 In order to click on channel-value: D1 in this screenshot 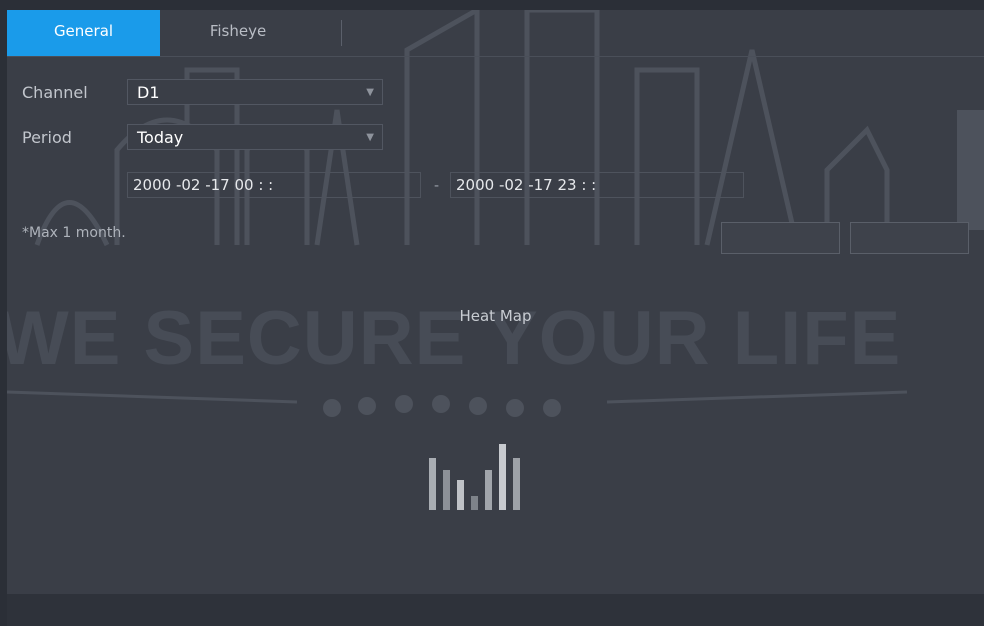, I will do `click(148, 92)`.